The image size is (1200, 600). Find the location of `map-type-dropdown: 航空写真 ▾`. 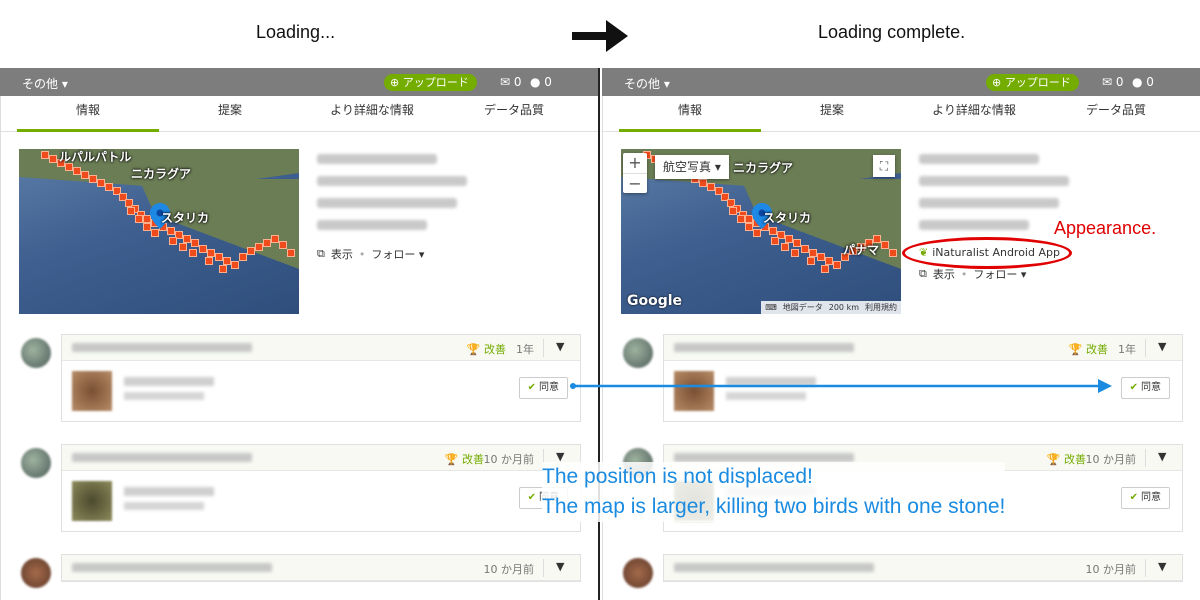

map-type-dropdown: 航空写真 ▾ is located at coordinates (692, 167).